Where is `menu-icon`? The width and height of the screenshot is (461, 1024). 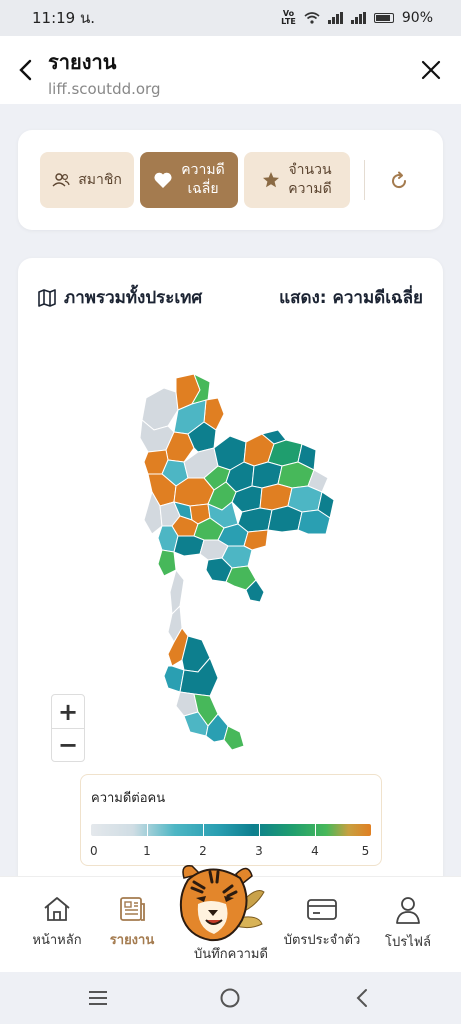
menu-icon is located at coordinates (98, 998).